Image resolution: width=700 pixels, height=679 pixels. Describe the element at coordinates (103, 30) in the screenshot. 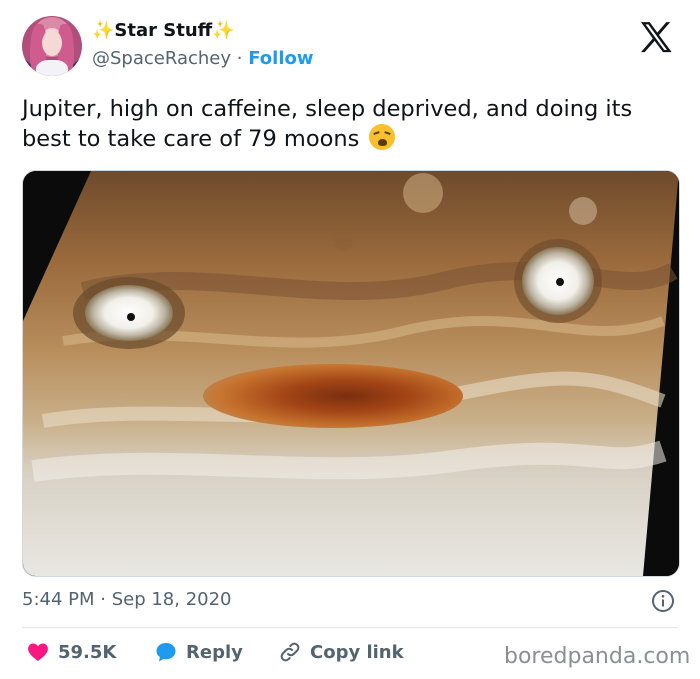

I see `sparkles-icon-left: ✨` at that location.